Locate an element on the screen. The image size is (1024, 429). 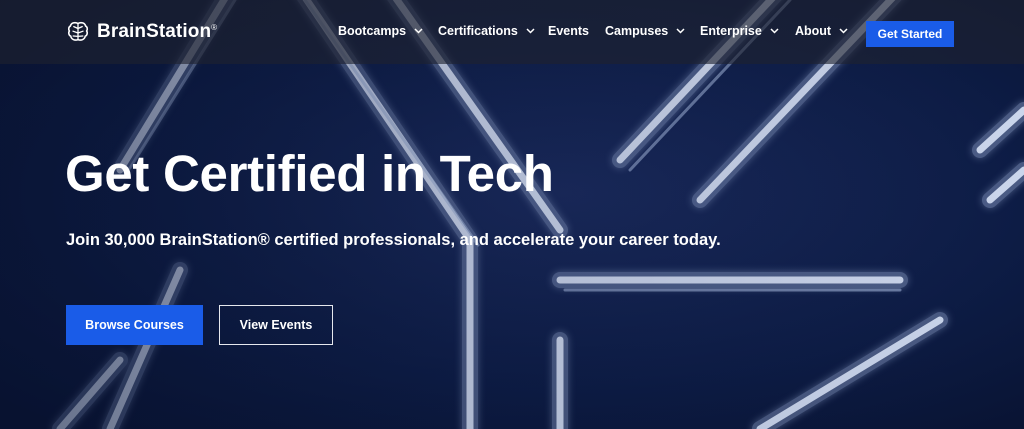
get-started-button: Get Started is located at coordinates (910, 34).